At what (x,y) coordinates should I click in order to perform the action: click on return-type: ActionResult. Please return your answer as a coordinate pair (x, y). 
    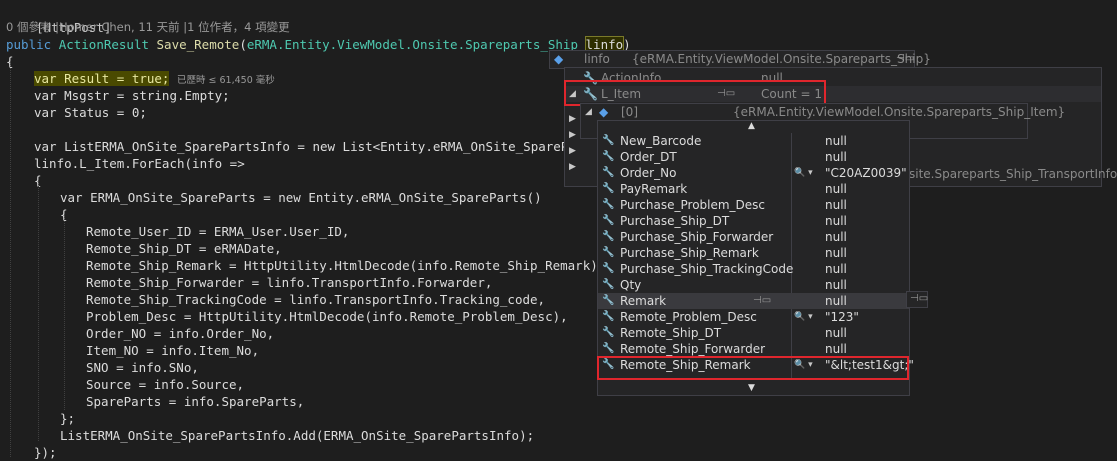
    Looking at the image, I should click on (103, 44).